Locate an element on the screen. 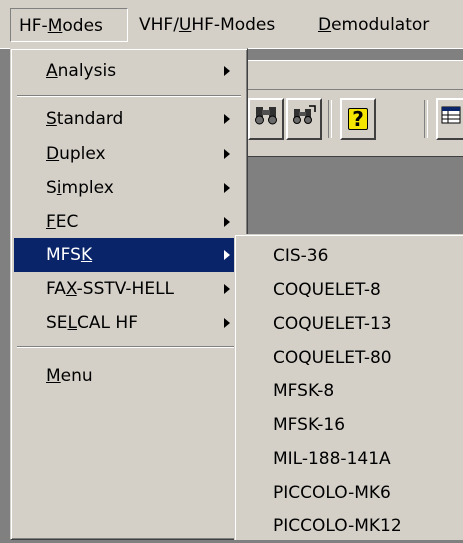  menu-item-standard: Standard is located at coordinates (129, 119).